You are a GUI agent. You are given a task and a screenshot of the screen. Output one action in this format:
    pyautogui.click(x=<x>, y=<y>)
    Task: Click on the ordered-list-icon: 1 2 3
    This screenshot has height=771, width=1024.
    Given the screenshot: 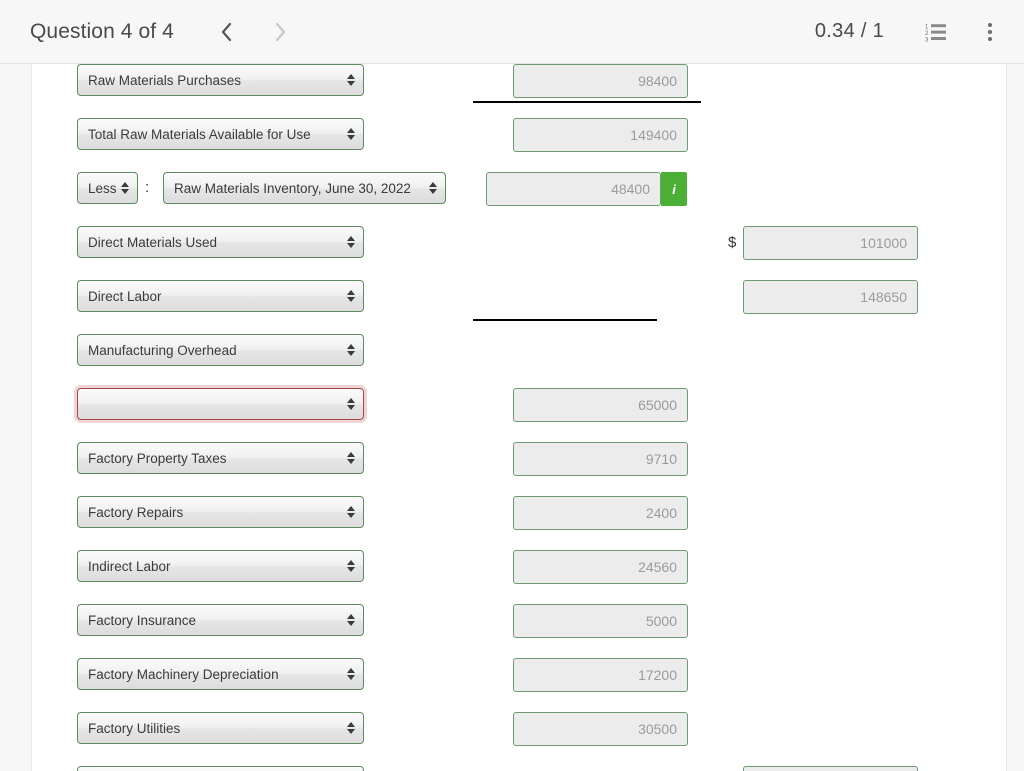 What is the action you would take?
    pyautogui.click(x=936, y=32)
    